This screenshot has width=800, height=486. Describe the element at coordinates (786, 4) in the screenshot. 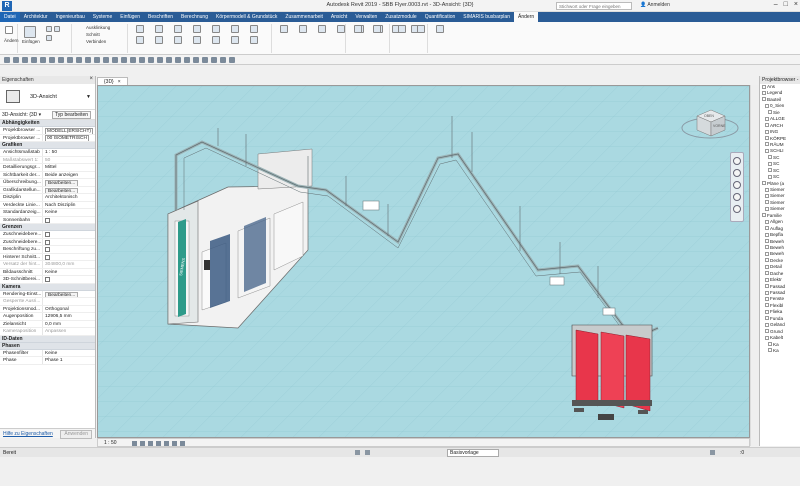

I see `maximize-icon: □` at that location.